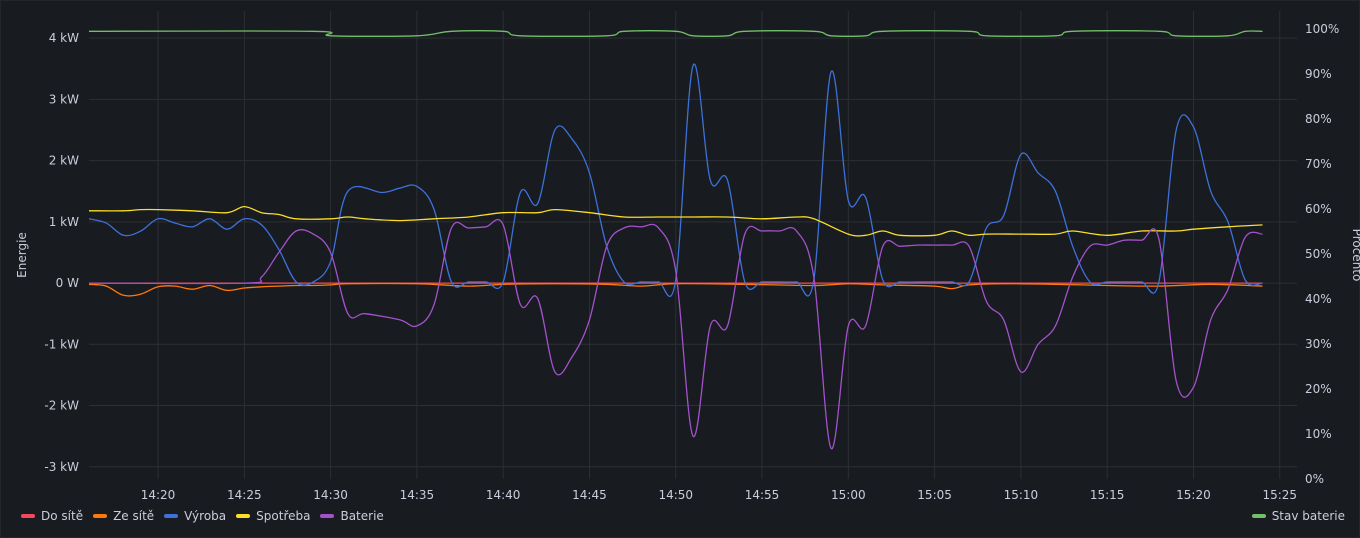  Describe the element at coordinates (417, 494) in the screenshot. I see `x-tick-label: 14:35` at that location.